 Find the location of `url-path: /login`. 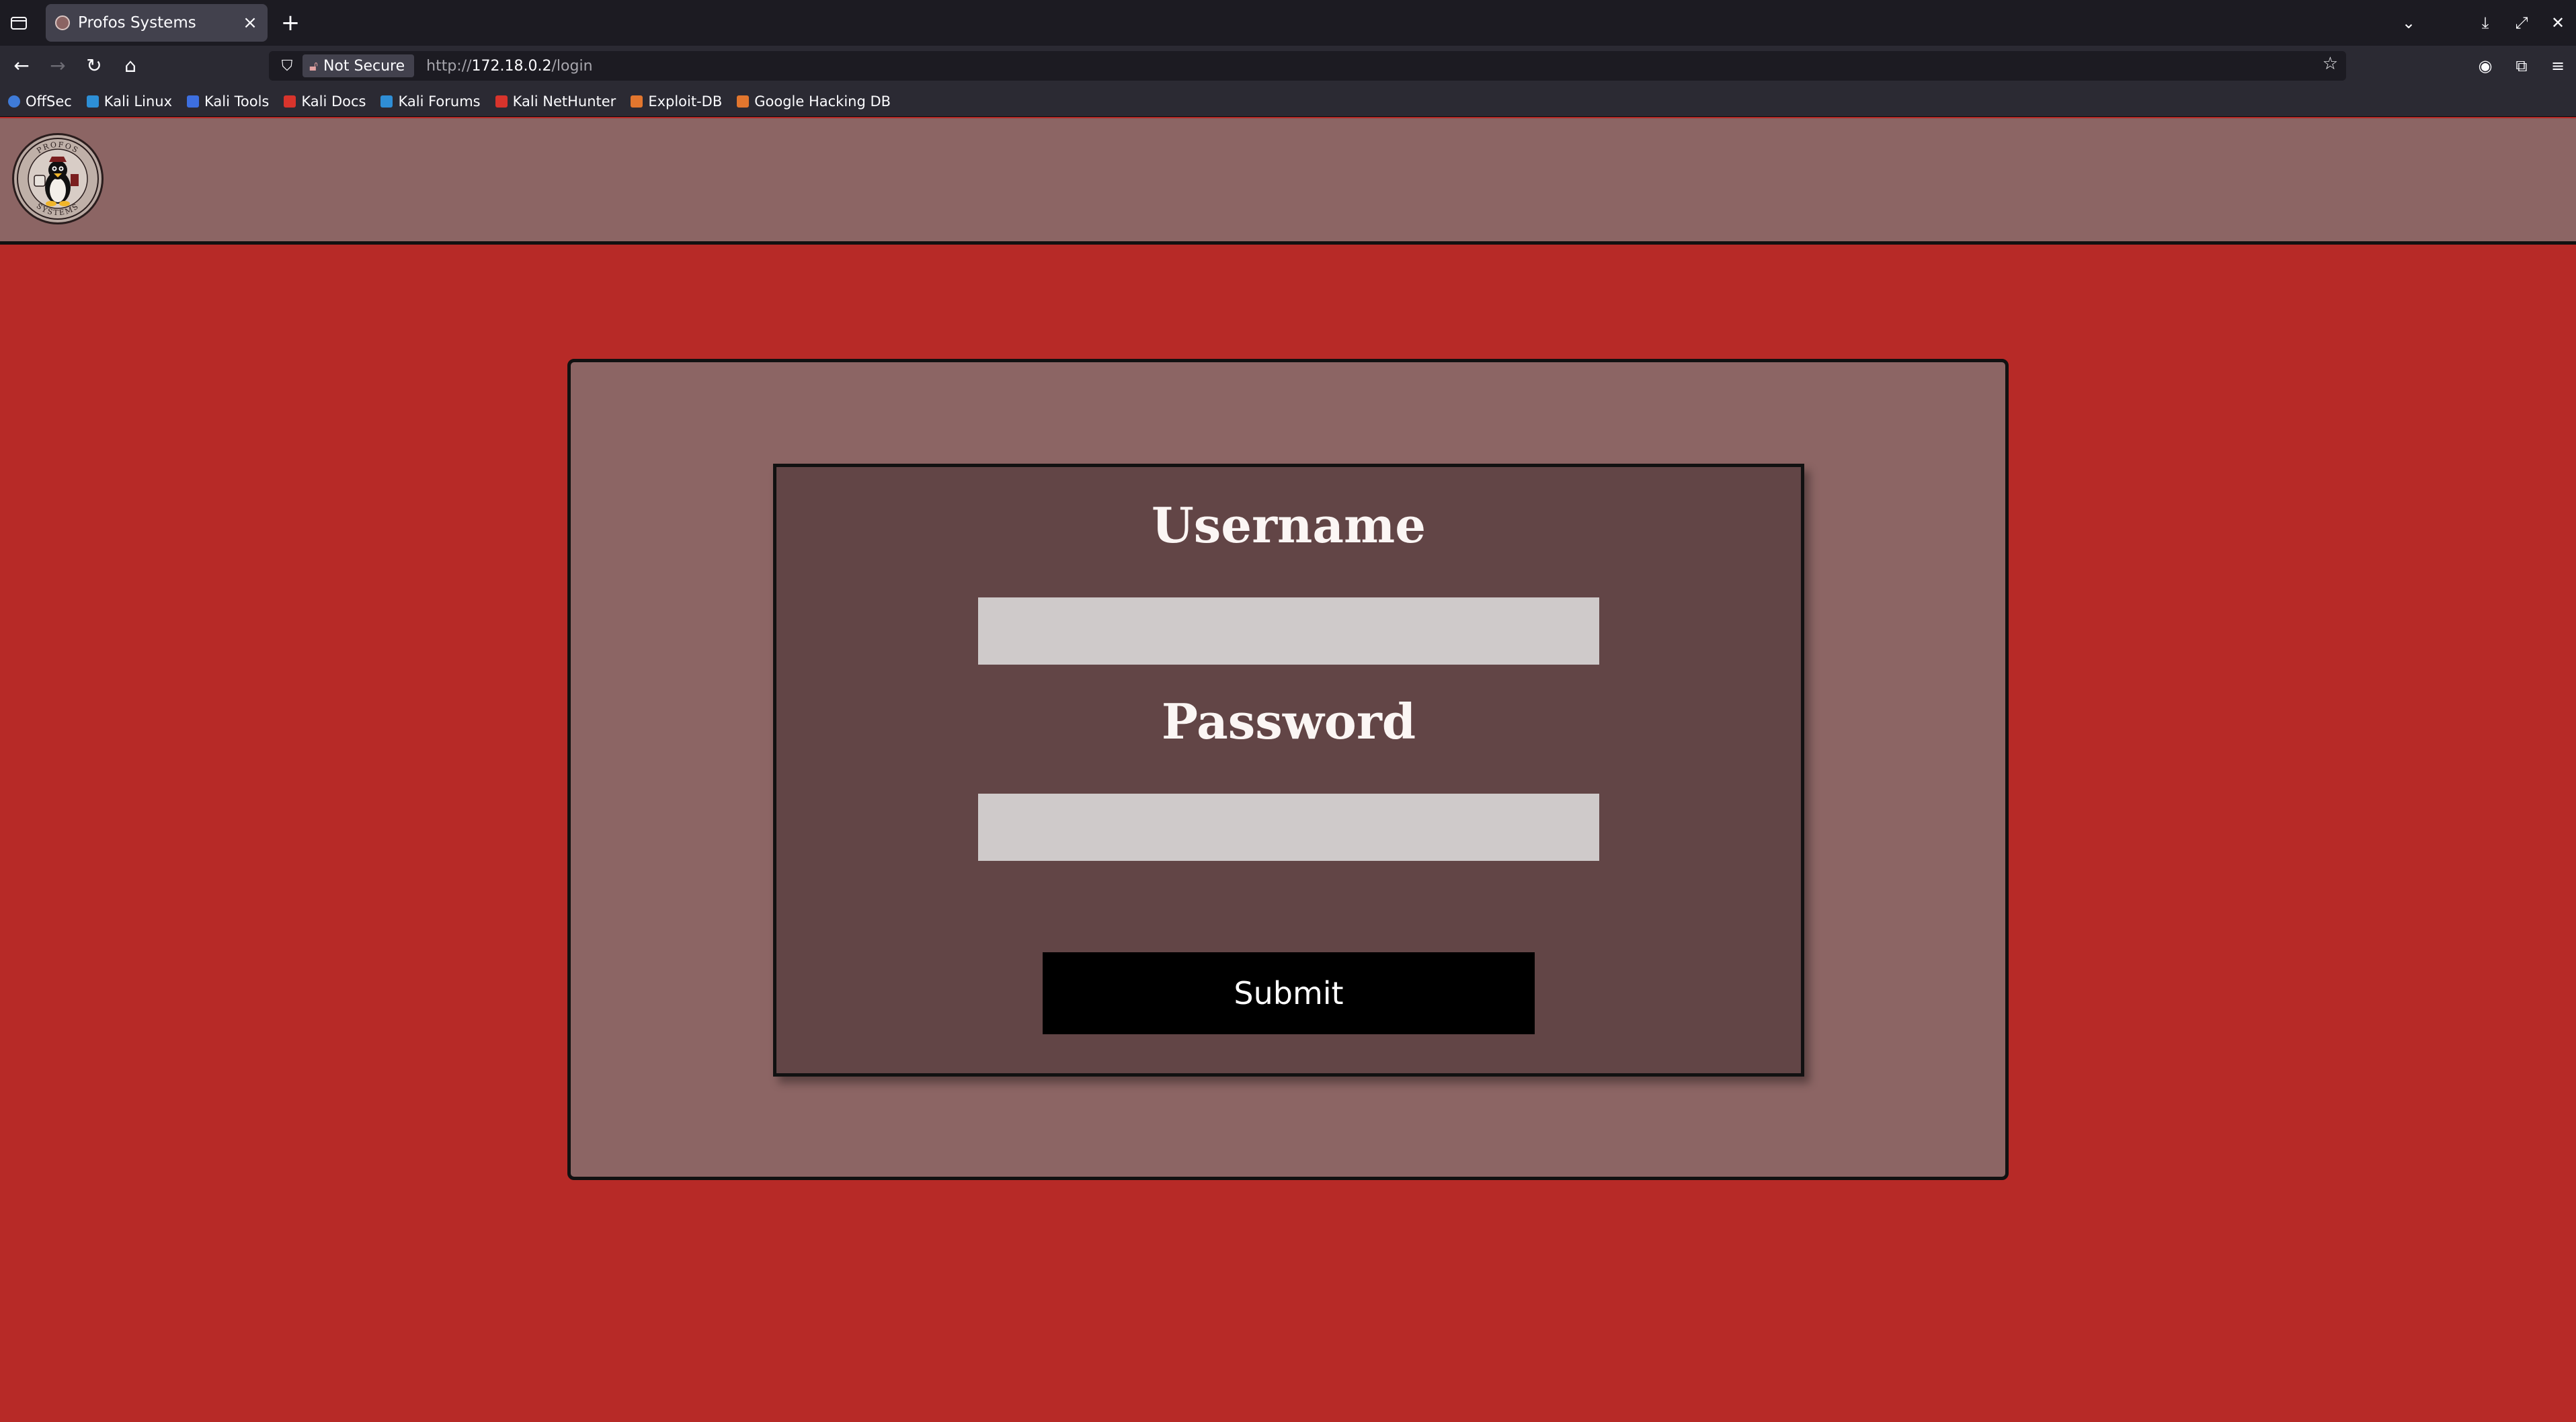

url-path: /login is located at coordinates (572, 66).